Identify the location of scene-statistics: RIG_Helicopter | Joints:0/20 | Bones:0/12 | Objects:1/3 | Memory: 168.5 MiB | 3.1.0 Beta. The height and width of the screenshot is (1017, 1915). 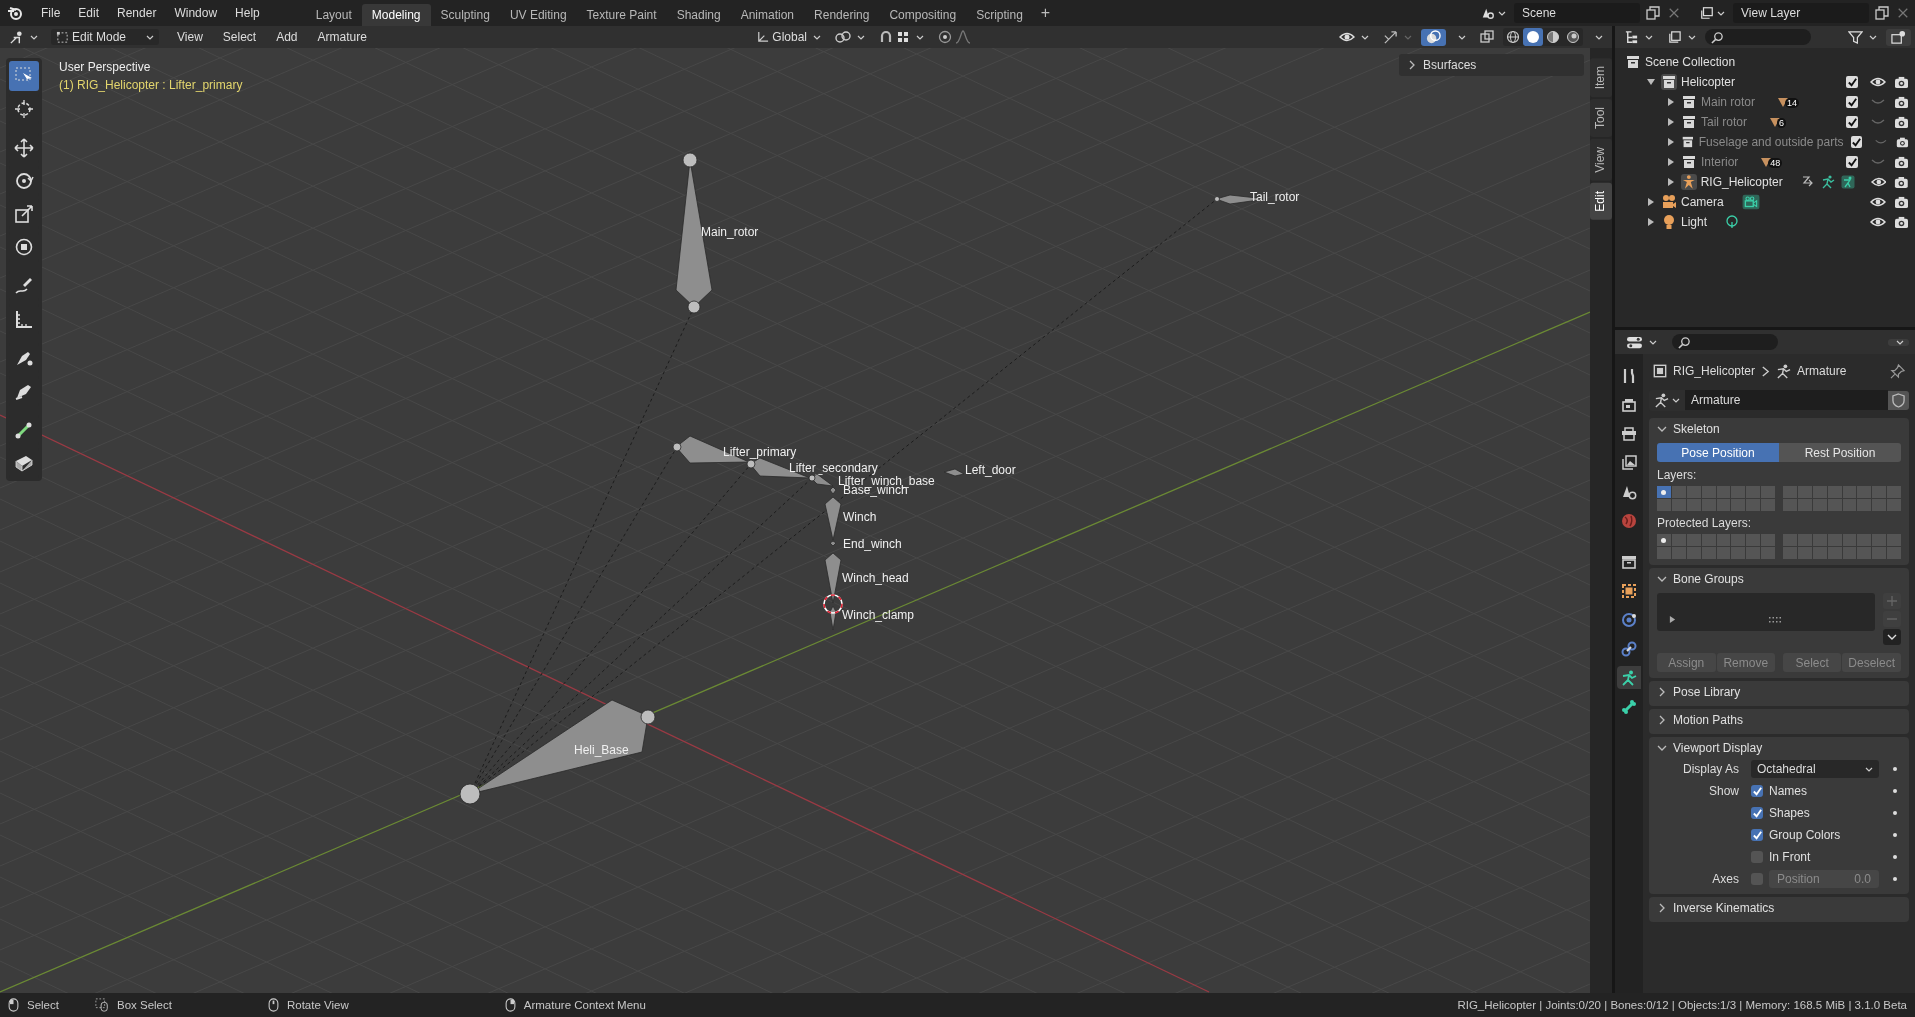
(1682, 1005).